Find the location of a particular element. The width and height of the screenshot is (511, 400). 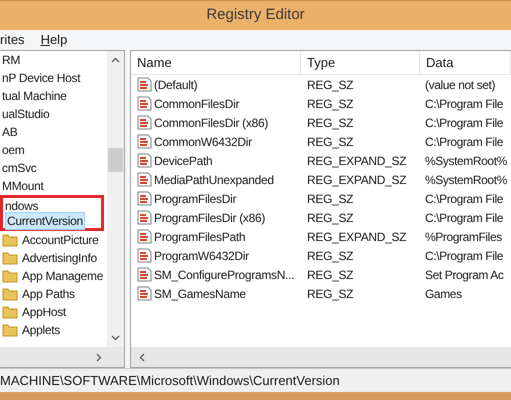

value-name: (Default) is located at coordinates (176, 85).